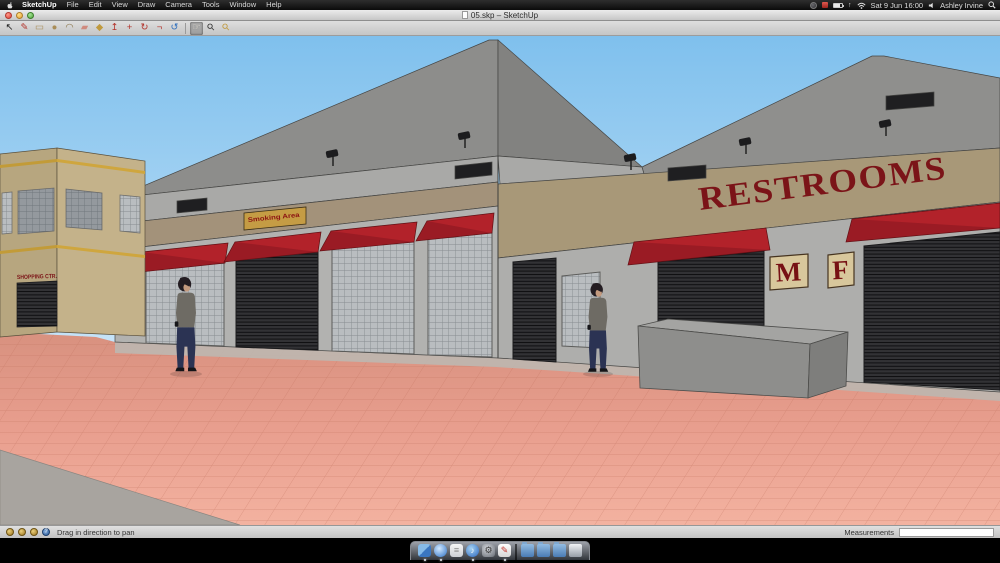  I want to click on measurements-input, so click(946, 532).